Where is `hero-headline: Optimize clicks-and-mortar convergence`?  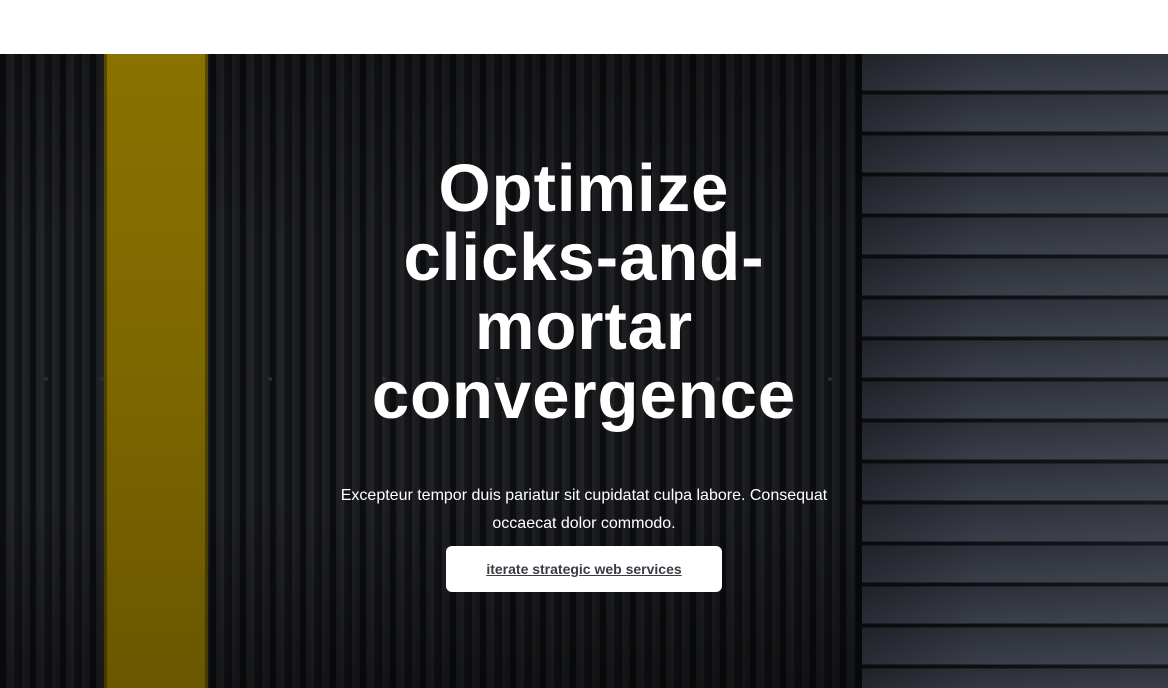 hero-headline: Optimize clicks-and-mortar convergence is located at coordinates (584, 292).